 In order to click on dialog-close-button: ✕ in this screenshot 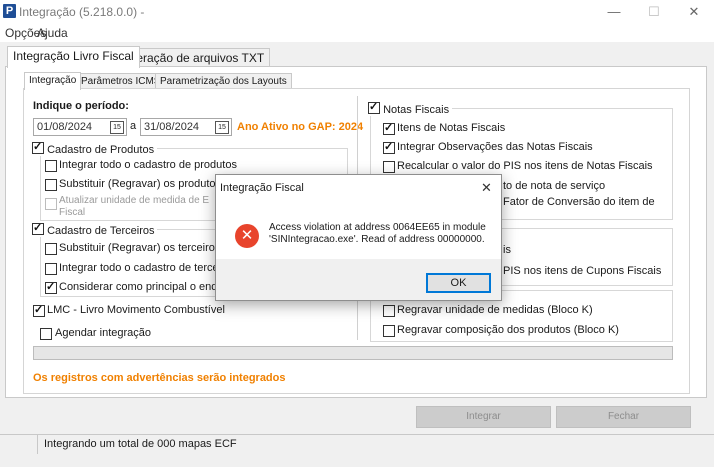, I will do `click(486, 188)`.